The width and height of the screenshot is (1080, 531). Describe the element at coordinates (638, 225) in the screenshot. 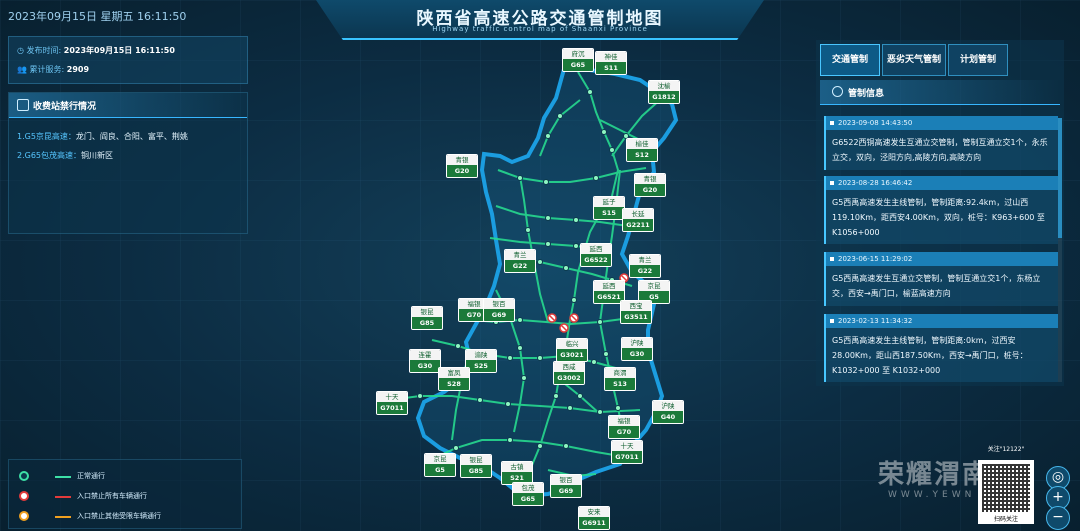

I see `shield-code: G2211` at that location.